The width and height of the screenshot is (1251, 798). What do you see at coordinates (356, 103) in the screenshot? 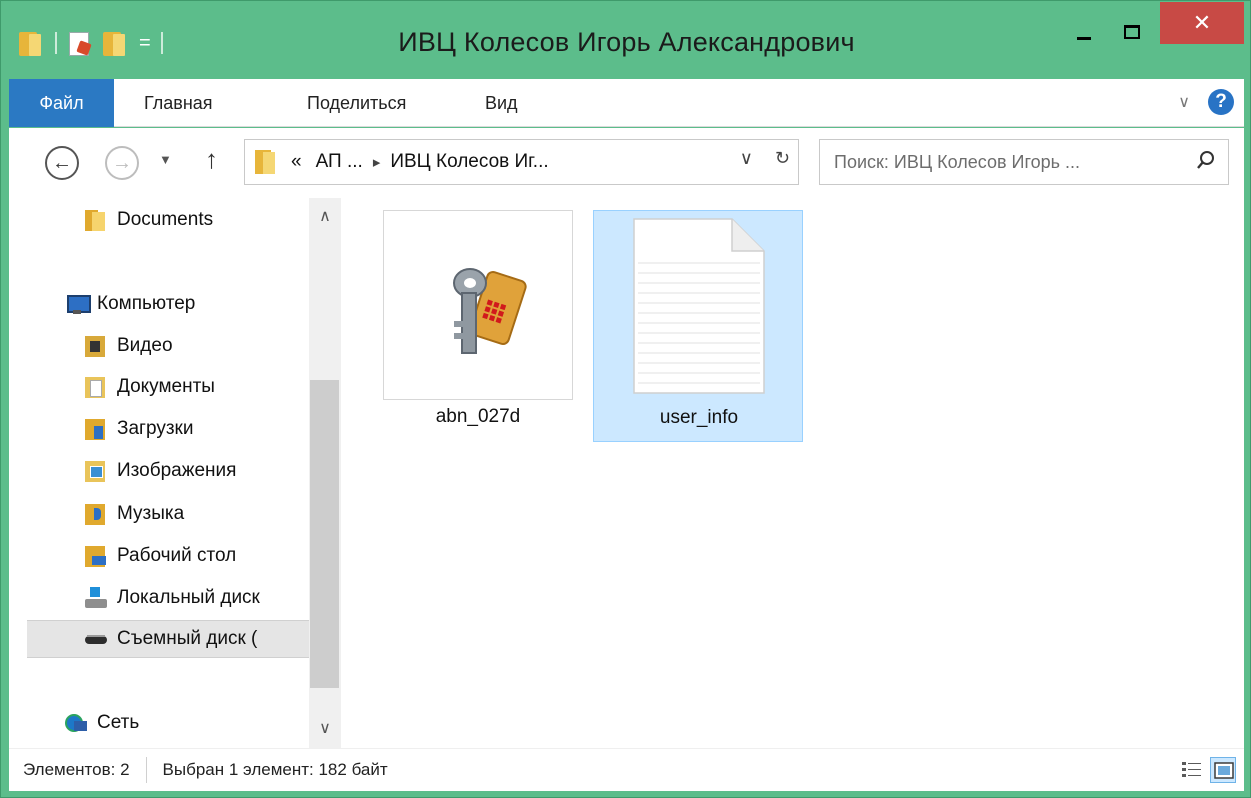
I see `tab-share: Поделиться` at bounding box center [356, 103].